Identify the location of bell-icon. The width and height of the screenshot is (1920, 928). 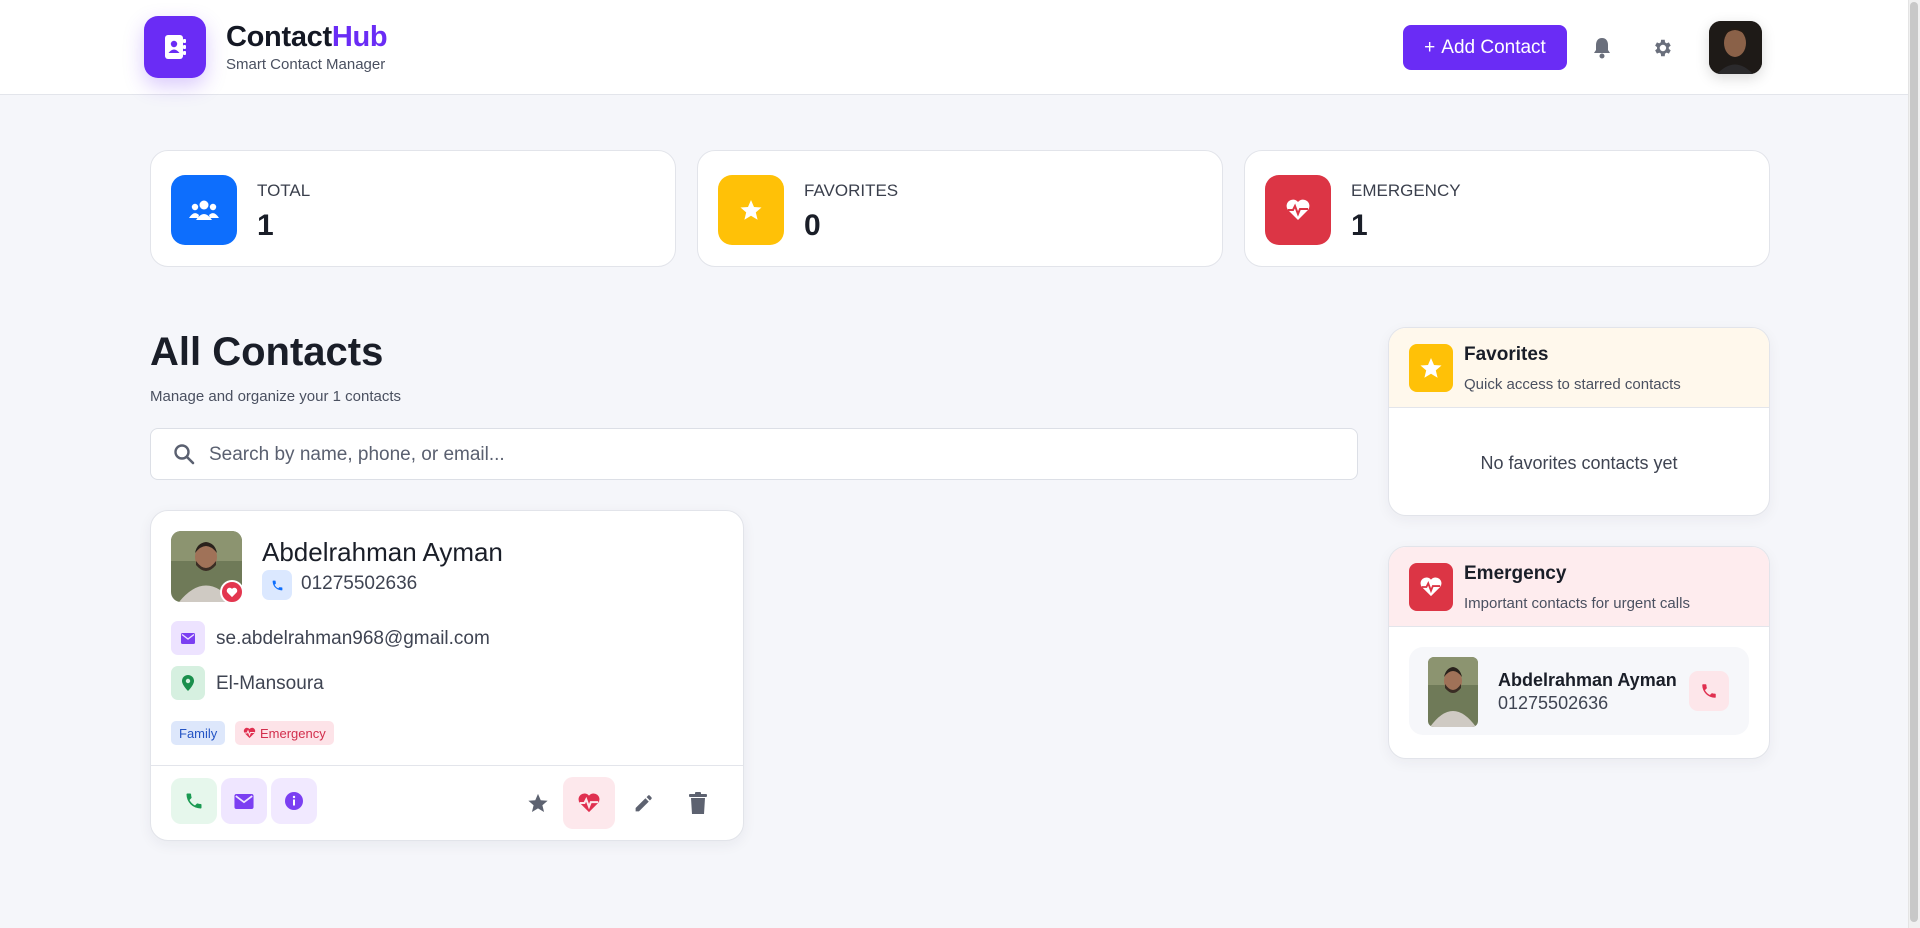
(1602, 48).